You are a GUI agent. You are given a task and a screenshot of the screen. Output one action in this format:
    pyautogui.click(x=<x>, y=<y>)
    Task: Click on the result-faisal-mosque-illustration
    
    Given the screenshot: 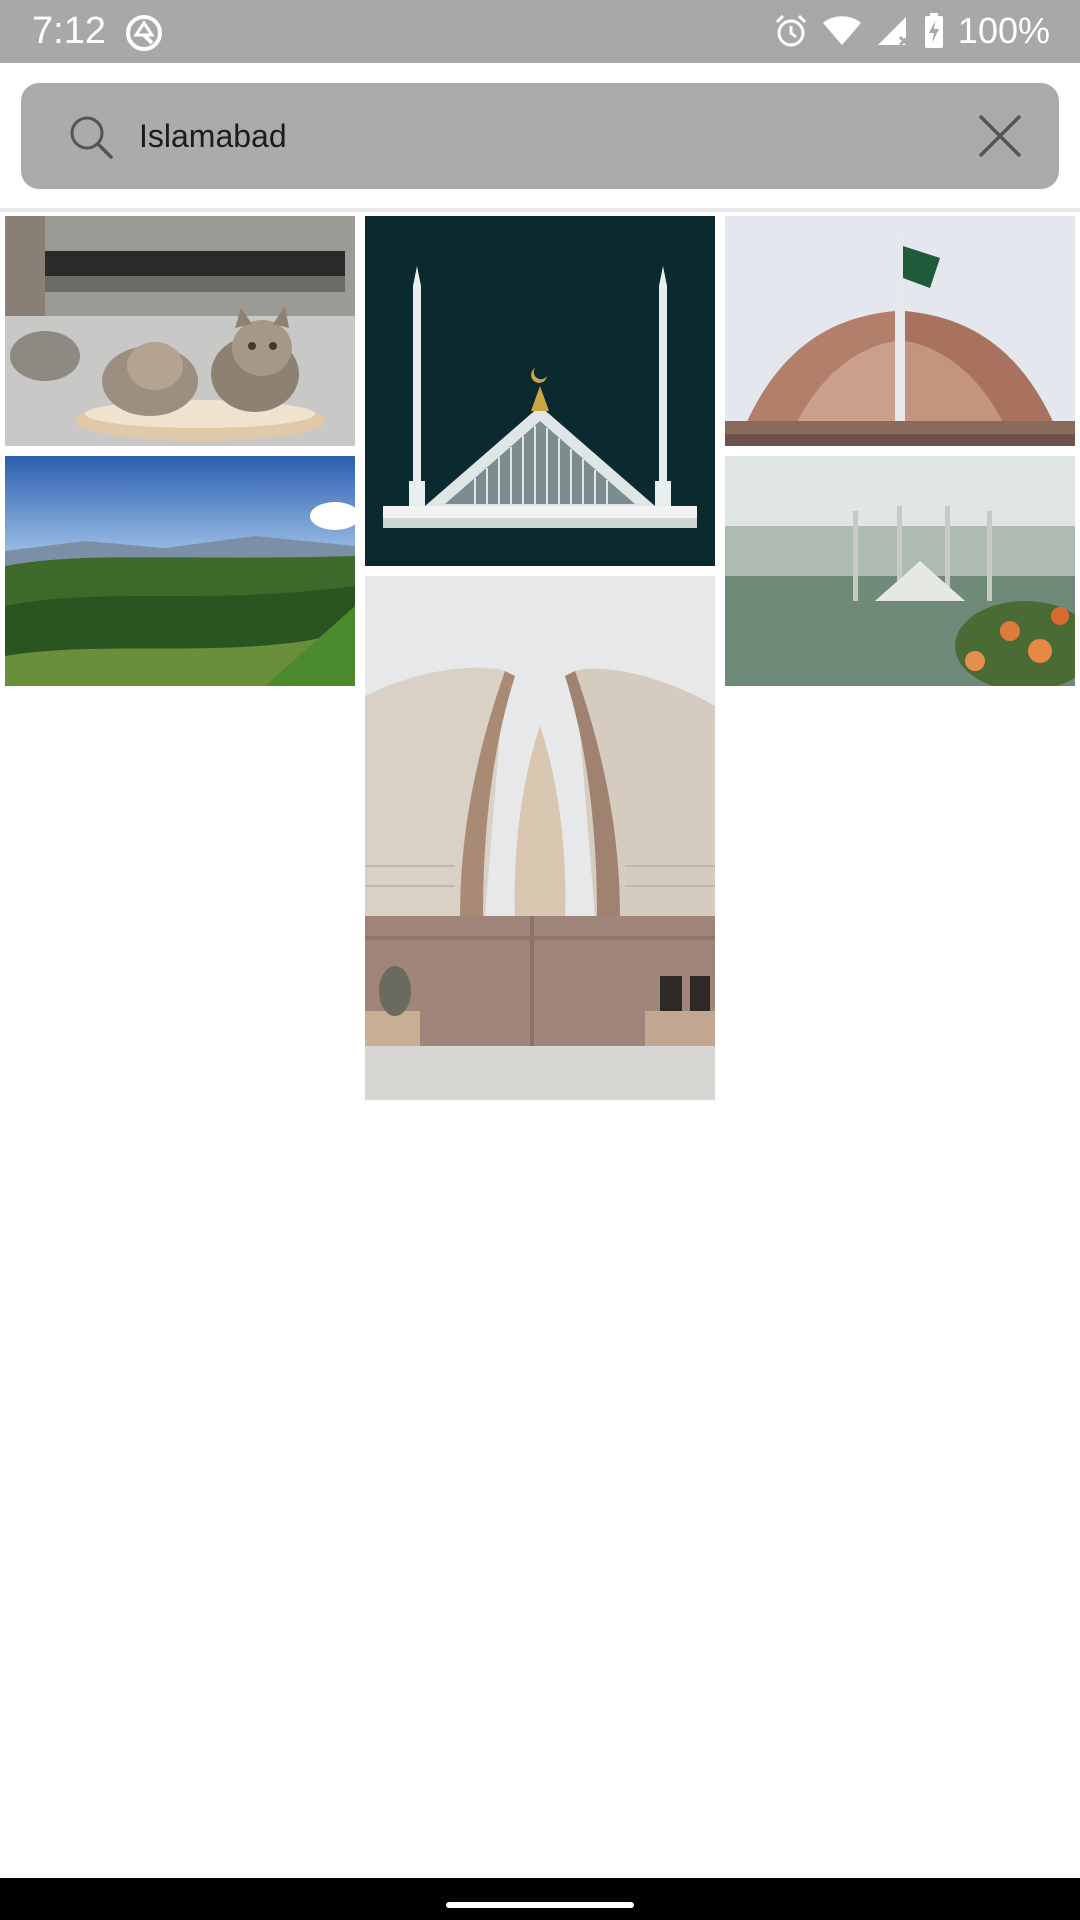 What is the action you would take?
    pyautogui.click(x=540, y=391)
    